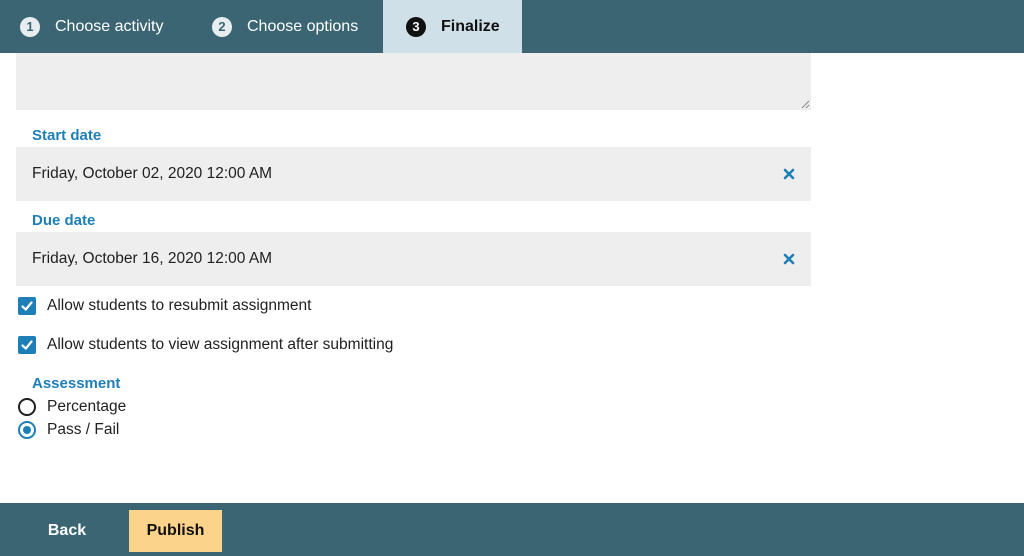  Describe the element at coordinates (67, 531) in the screenshot. I see `back-button: Back` at that location.